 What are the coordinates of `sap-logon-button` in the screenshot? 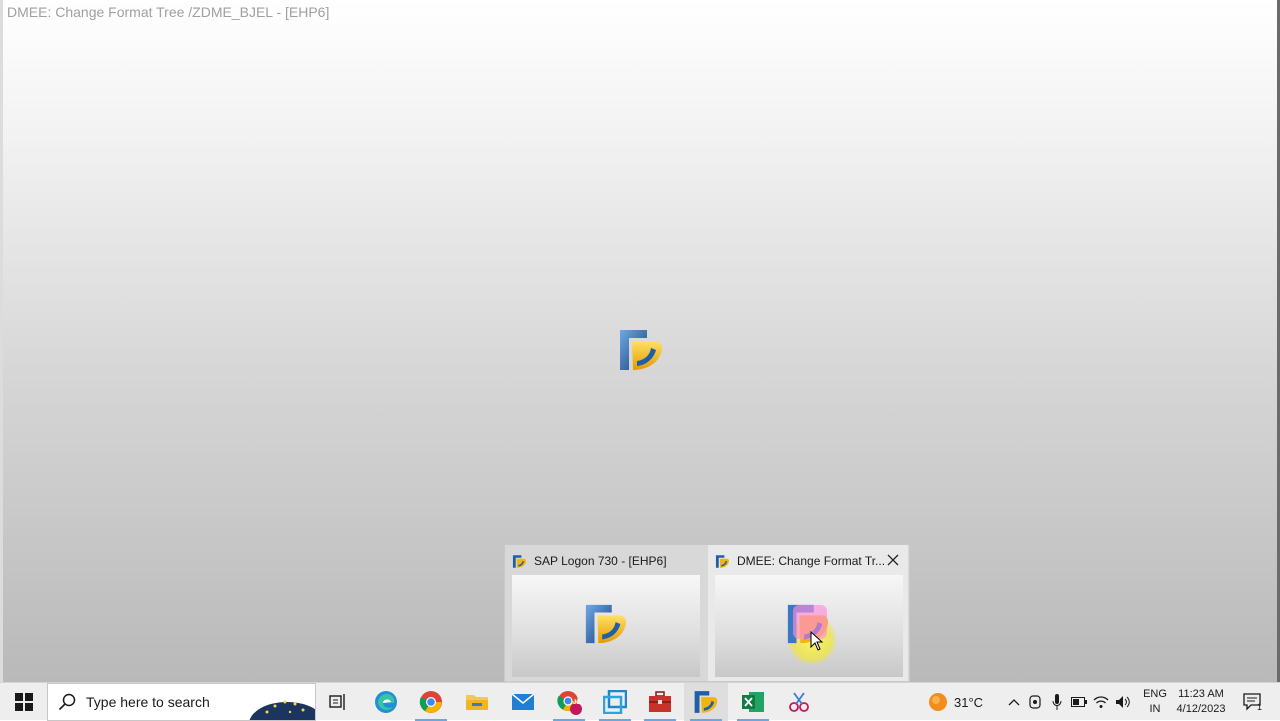 It's located at (706, 702).